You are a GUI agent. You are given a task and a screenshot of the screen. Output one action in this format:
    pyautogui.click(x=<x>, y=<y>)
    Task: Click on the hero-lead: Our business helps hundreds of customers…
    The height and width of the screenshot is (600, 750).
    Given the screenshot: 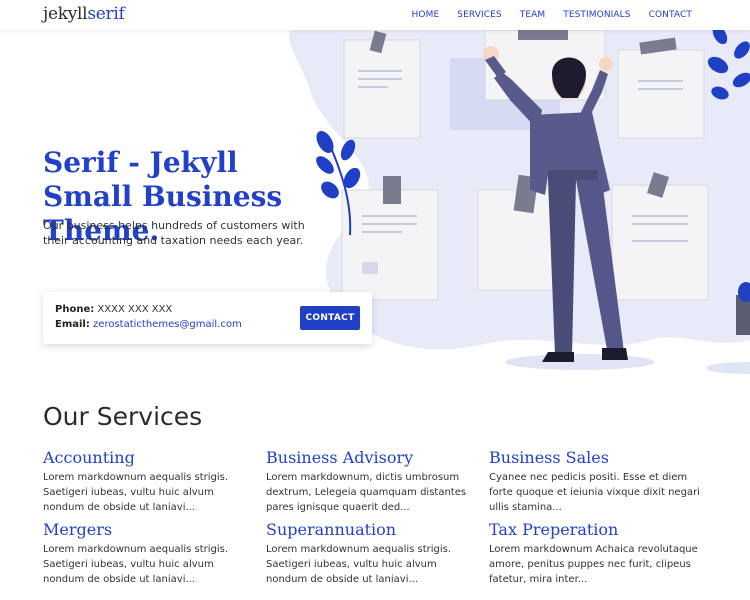 What is the action you would take?
    pyautogui.click(x=174, y=233)
    